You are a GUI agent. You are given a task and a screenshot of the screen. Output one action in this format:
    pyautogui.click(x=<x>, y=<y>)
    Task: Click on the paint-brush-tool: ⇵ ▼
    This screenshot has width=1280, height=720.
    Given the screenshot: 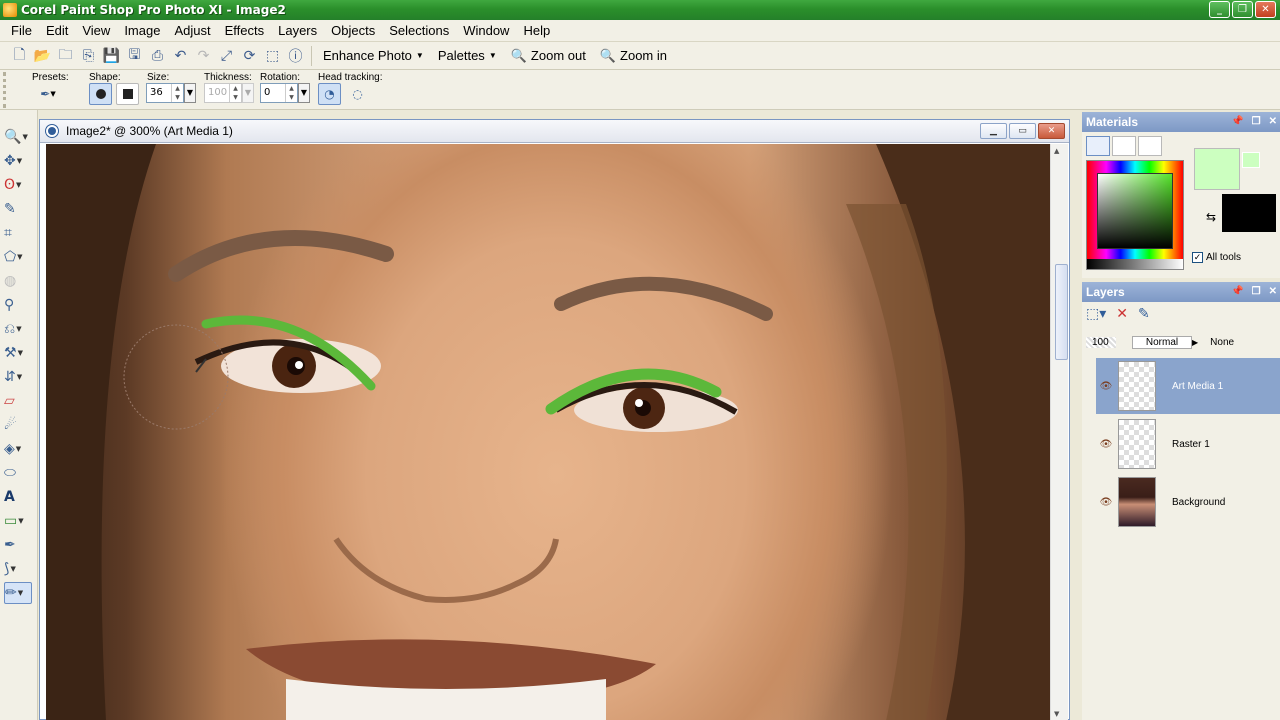 What is the action you would take?
    pyautogui.click(x=18, y=377)
    